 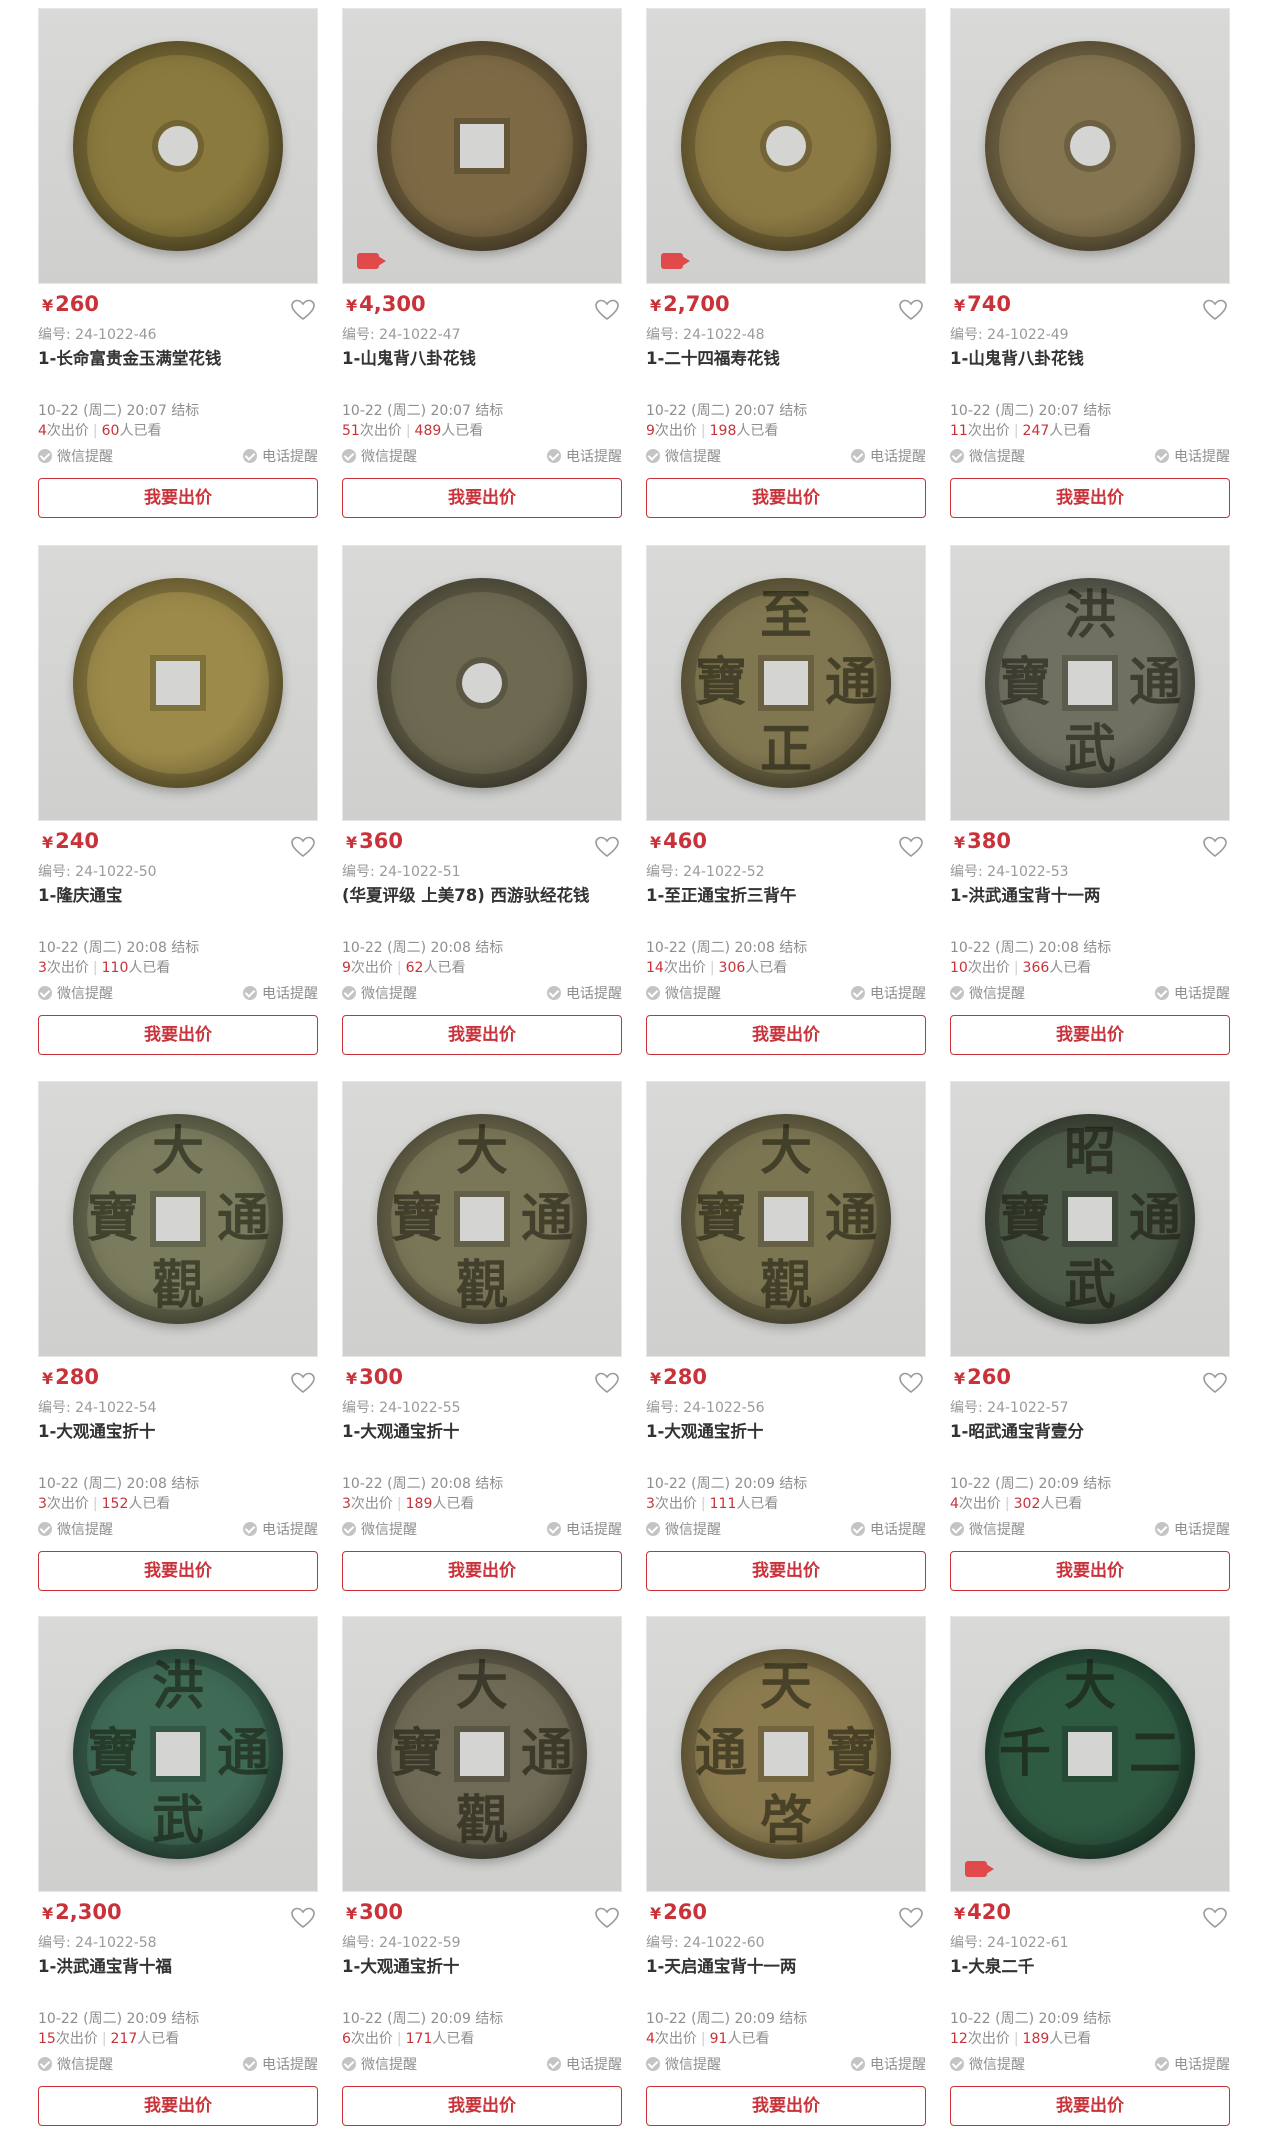 What do you see at coordinates (1090, 894) in the screenshot?
I see `item-title: 1-洪武通宝背十一两` at bounding box center [1090, 894].